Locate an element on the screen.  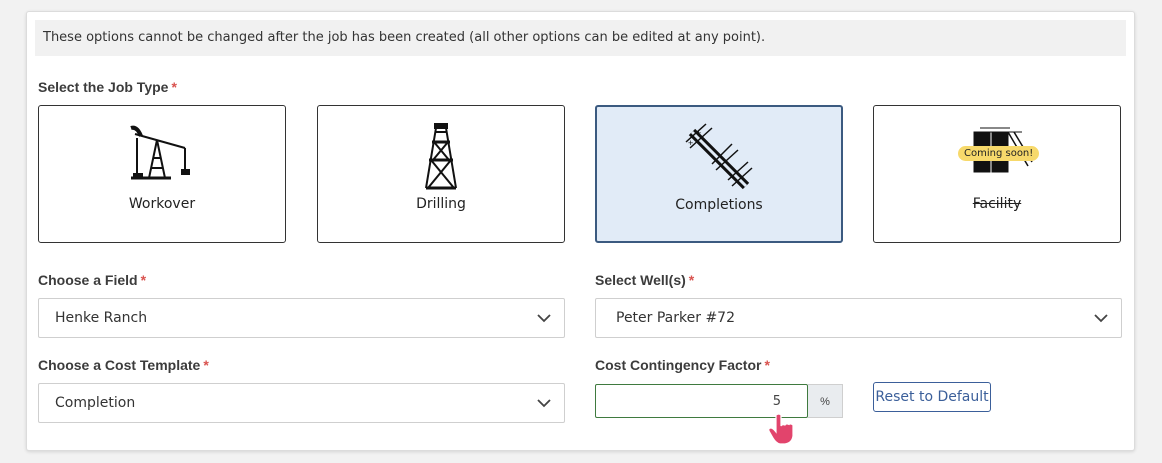
field-label: Choose a Field * is located at coordinates (92, 280).